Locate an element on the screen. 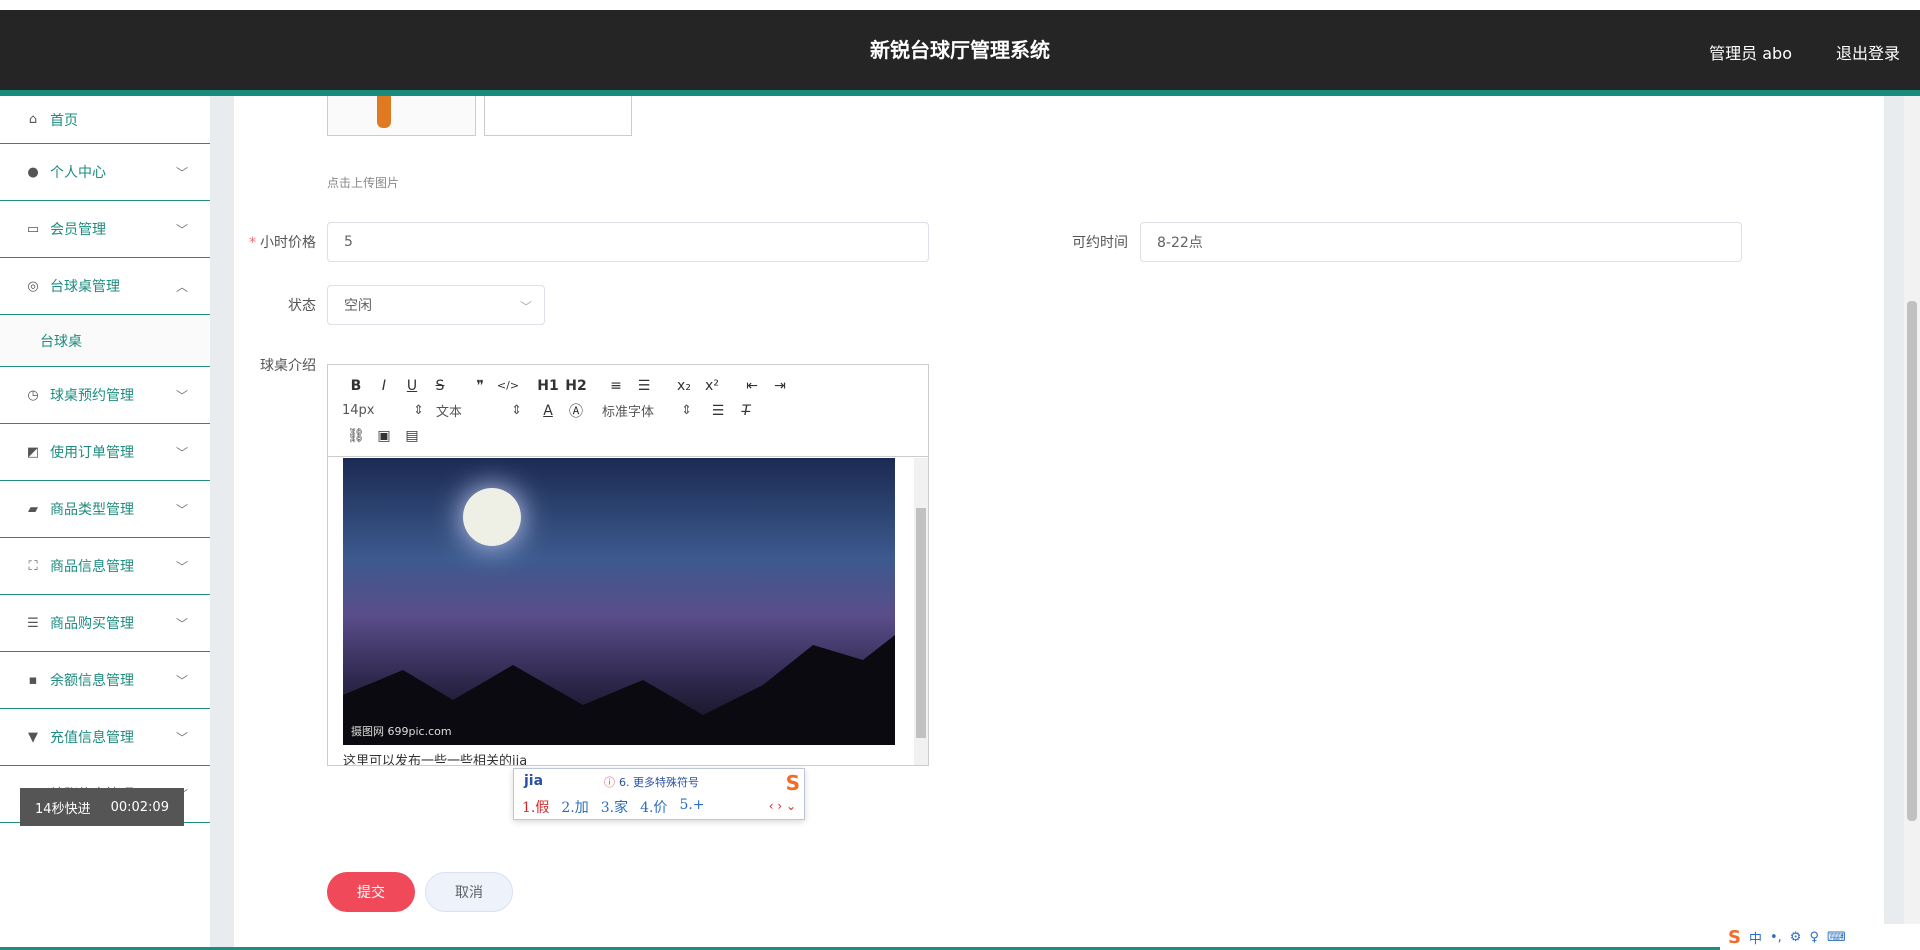 This screenshot has height=950, width=1920. align-icon: ☰ is located at coordinates (718, 411).